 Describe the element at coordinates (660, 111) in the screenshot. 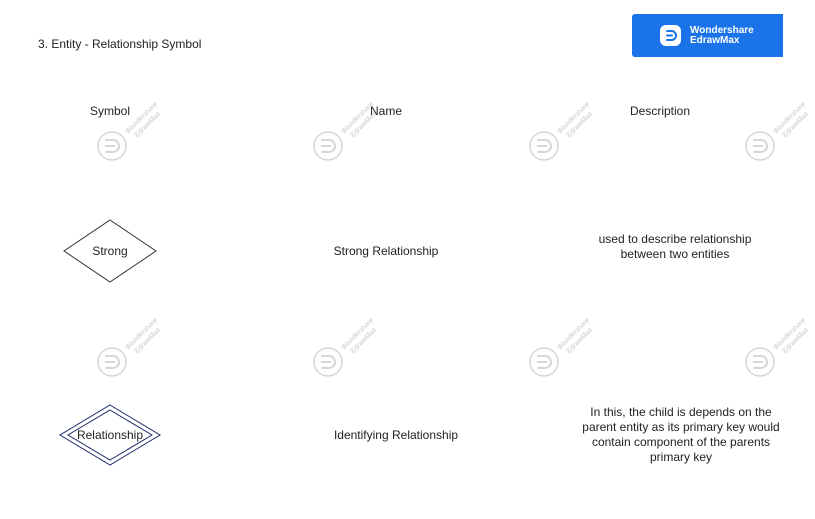

I see `header-description: Description` at that location.